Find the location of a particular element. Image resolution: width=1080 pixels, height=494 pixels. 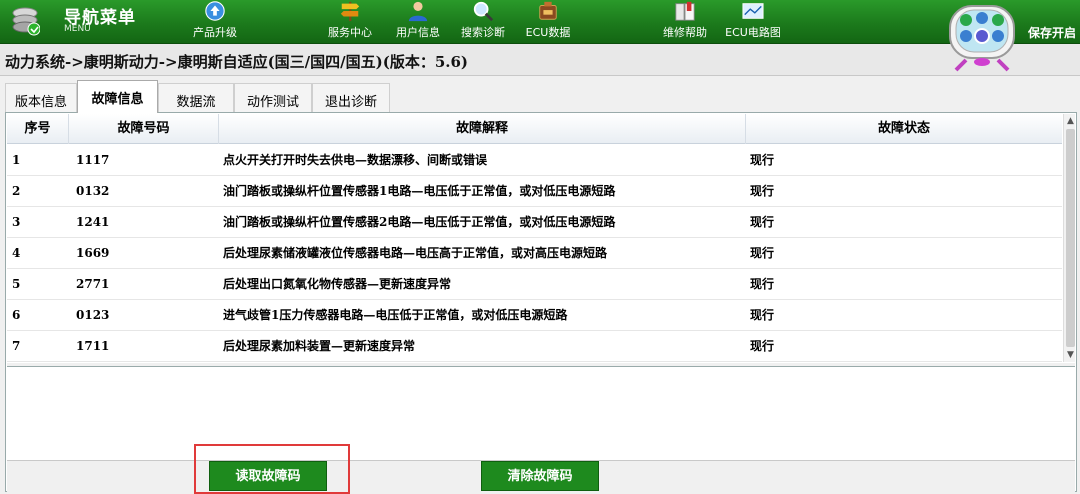

row-description: 油门踏板或操纵杆位置传感器1电路—电压低于正常值，或对低压电源短路 is located at coordinates (419, 191).